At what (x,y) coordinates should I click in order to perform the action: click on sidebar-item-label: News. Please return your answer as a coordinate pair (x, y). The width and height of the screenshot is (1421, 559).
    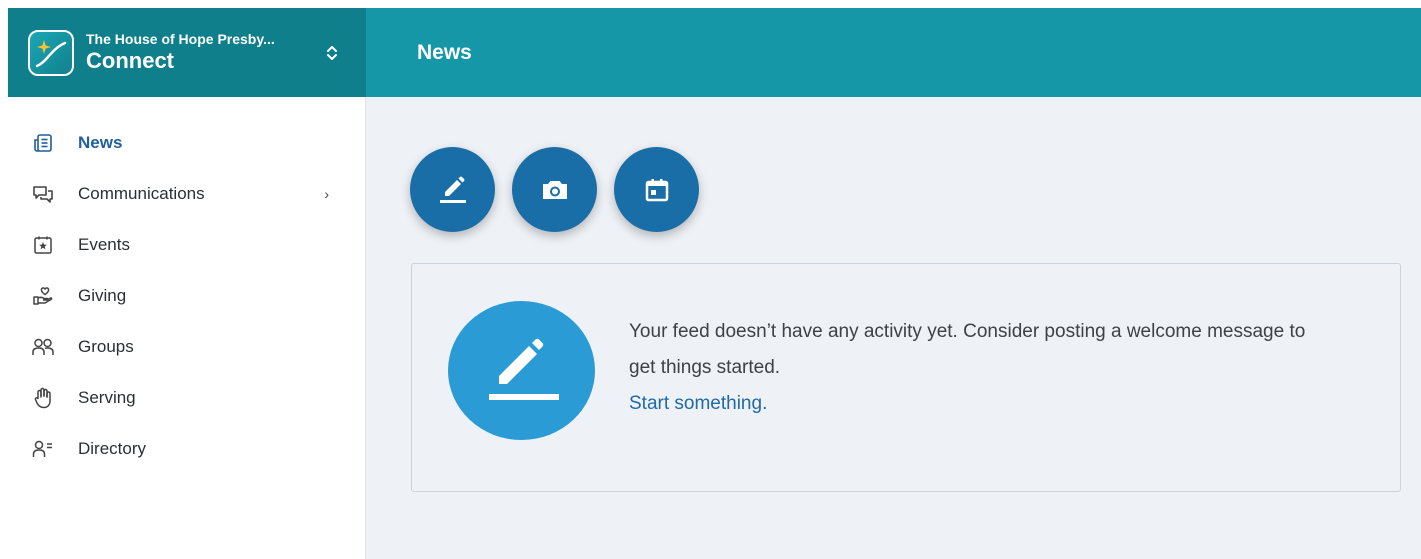
    Looking at the image, I should click on (100, 142).